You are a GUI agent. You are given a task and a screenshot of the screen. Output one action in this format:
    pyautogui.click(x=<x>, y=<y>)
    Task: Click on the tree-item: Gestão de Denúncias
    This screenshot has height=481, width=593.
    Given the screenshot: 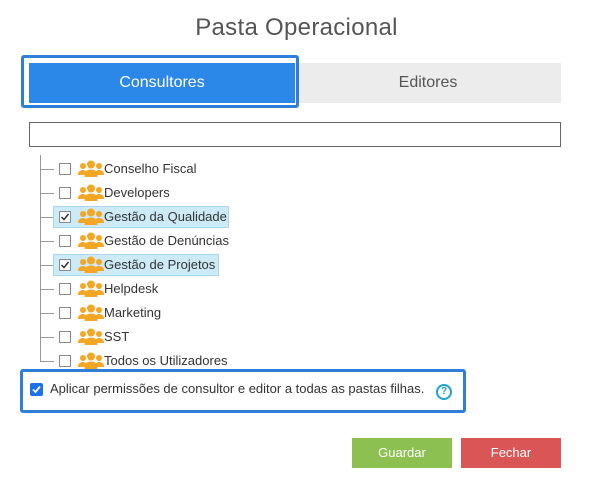 What is the action you would take?
    pyautogui.click(x=190, y=241)
    